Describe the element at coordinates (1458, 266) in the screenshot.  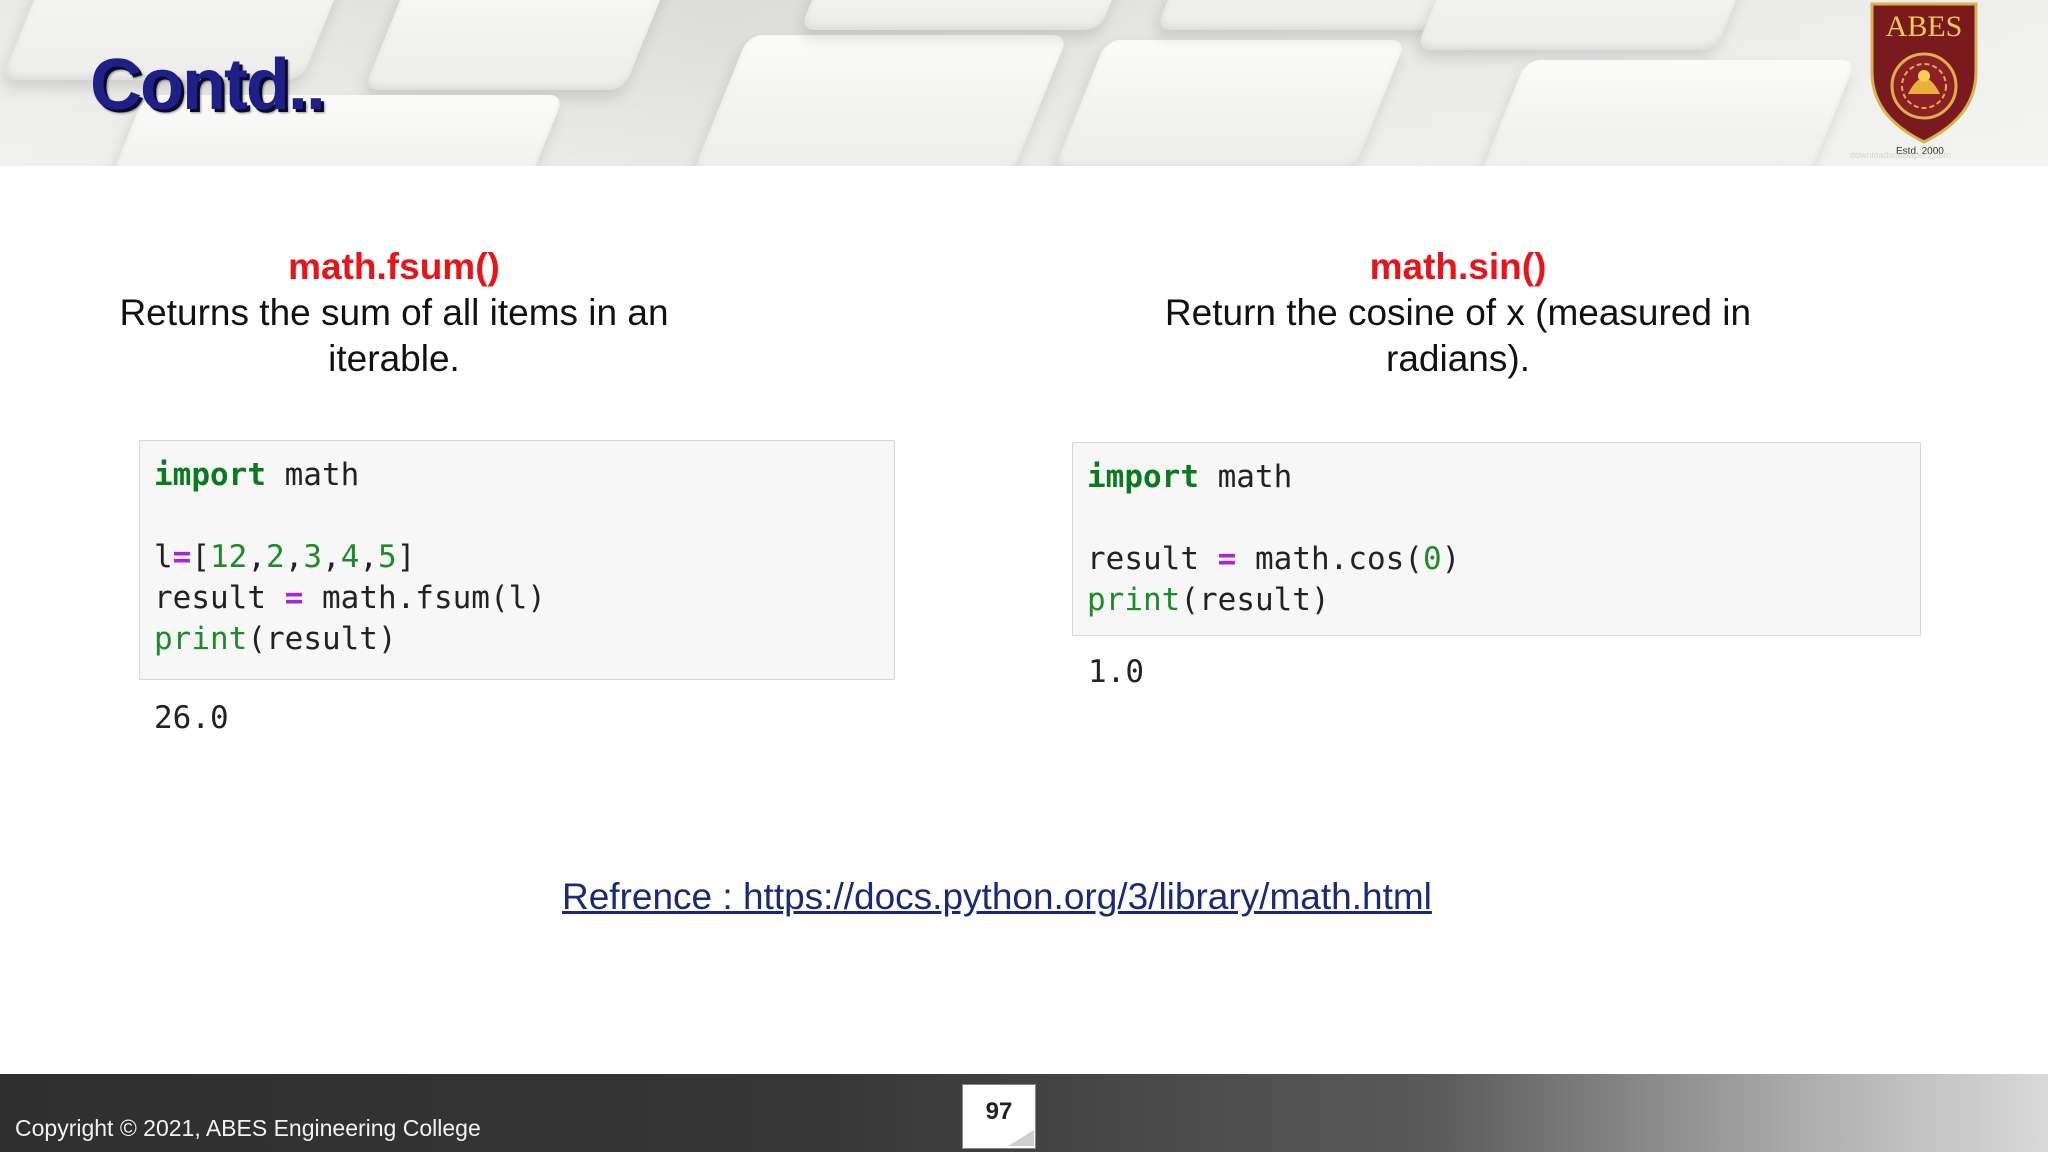
I see `sin-function-title: math.sin()` at that location.